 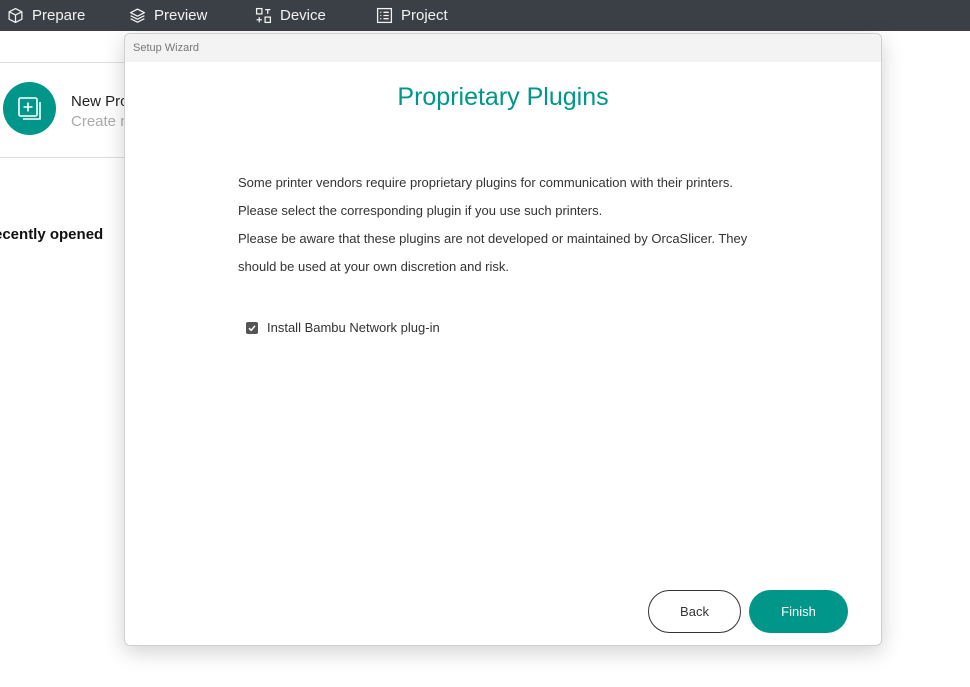 I want to click on bambu-plugin-checkbox, so click(x=252, y=327).